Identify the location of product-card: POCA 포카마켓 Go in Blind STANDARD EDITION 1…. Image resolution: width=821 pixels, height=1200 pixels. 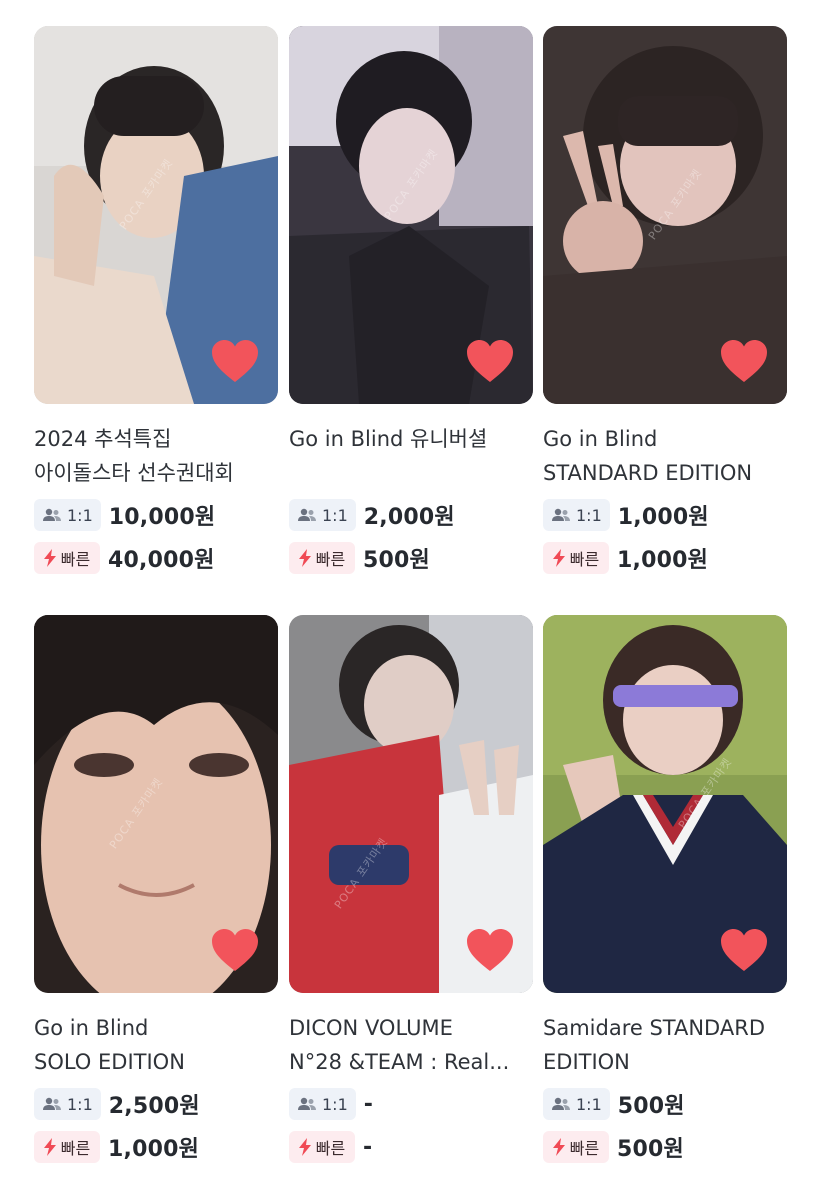
(665, 300).